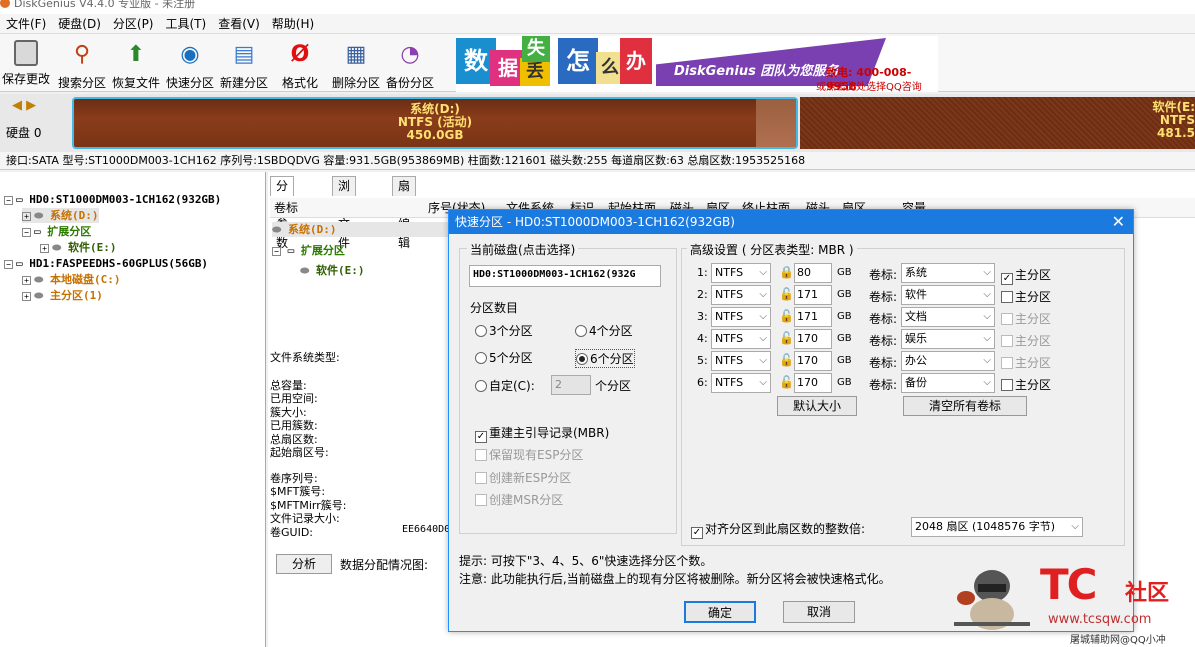 This screenshot has width=1195, height=647. What do you see at coordinates (24, 133) in the screenshot?
I see `disk-label: 硬盘 0` at bounding box center [24, 133].